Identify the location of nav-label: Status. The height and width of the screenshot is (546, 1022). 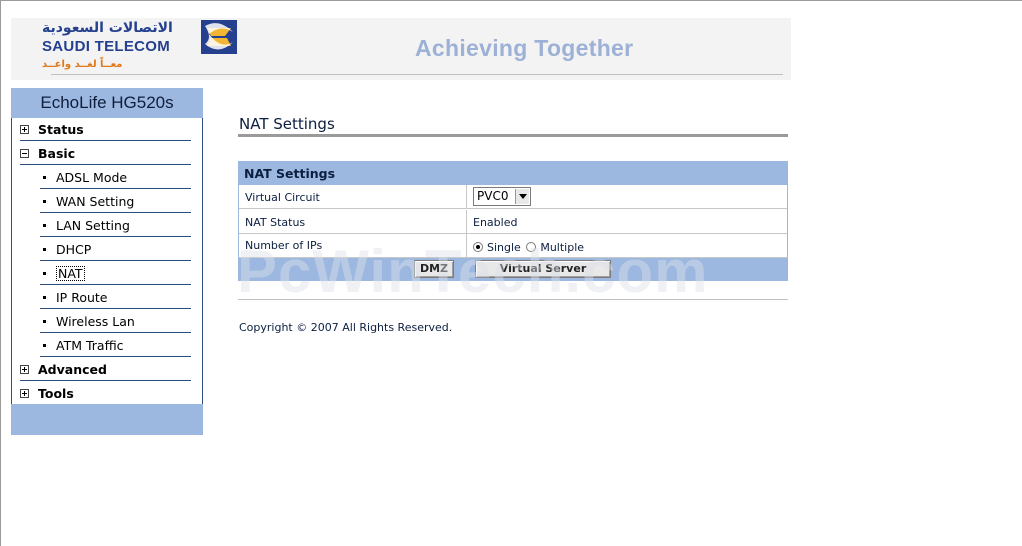
(61, 129).